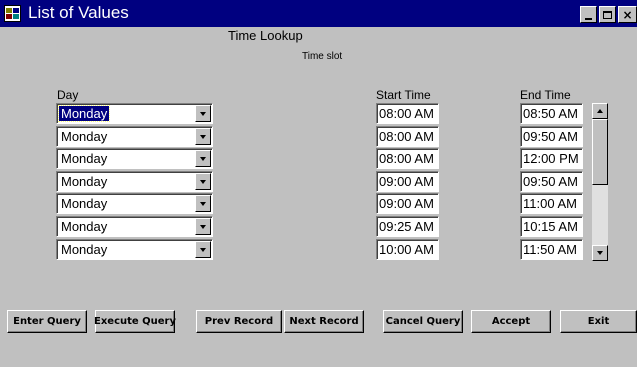 Image resolution: width=637 pixels, height=367 pixels. Describe the element at coordinates (78, 12) in the screenshot. I see `window-title: List of Values` at that location.